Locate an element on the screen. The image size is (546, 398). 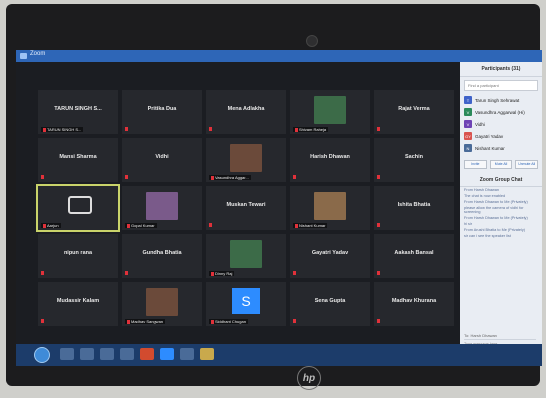
tile-name-label: Shivam Raheja is located at coordinates (311, 129).